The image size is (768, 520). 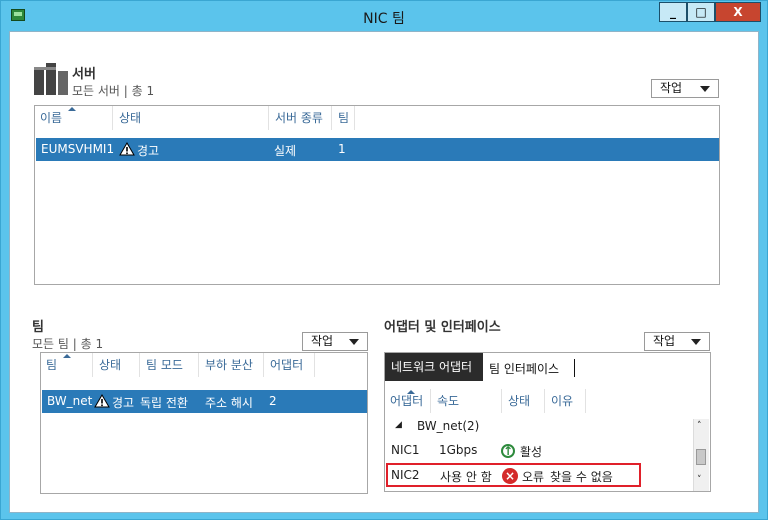 What do you see at coordinates (204, 401) in the screenshot?
I see `table-row: BW_net 경고 독립 전환 주소 해시 2` at bounding box center [204, 401].